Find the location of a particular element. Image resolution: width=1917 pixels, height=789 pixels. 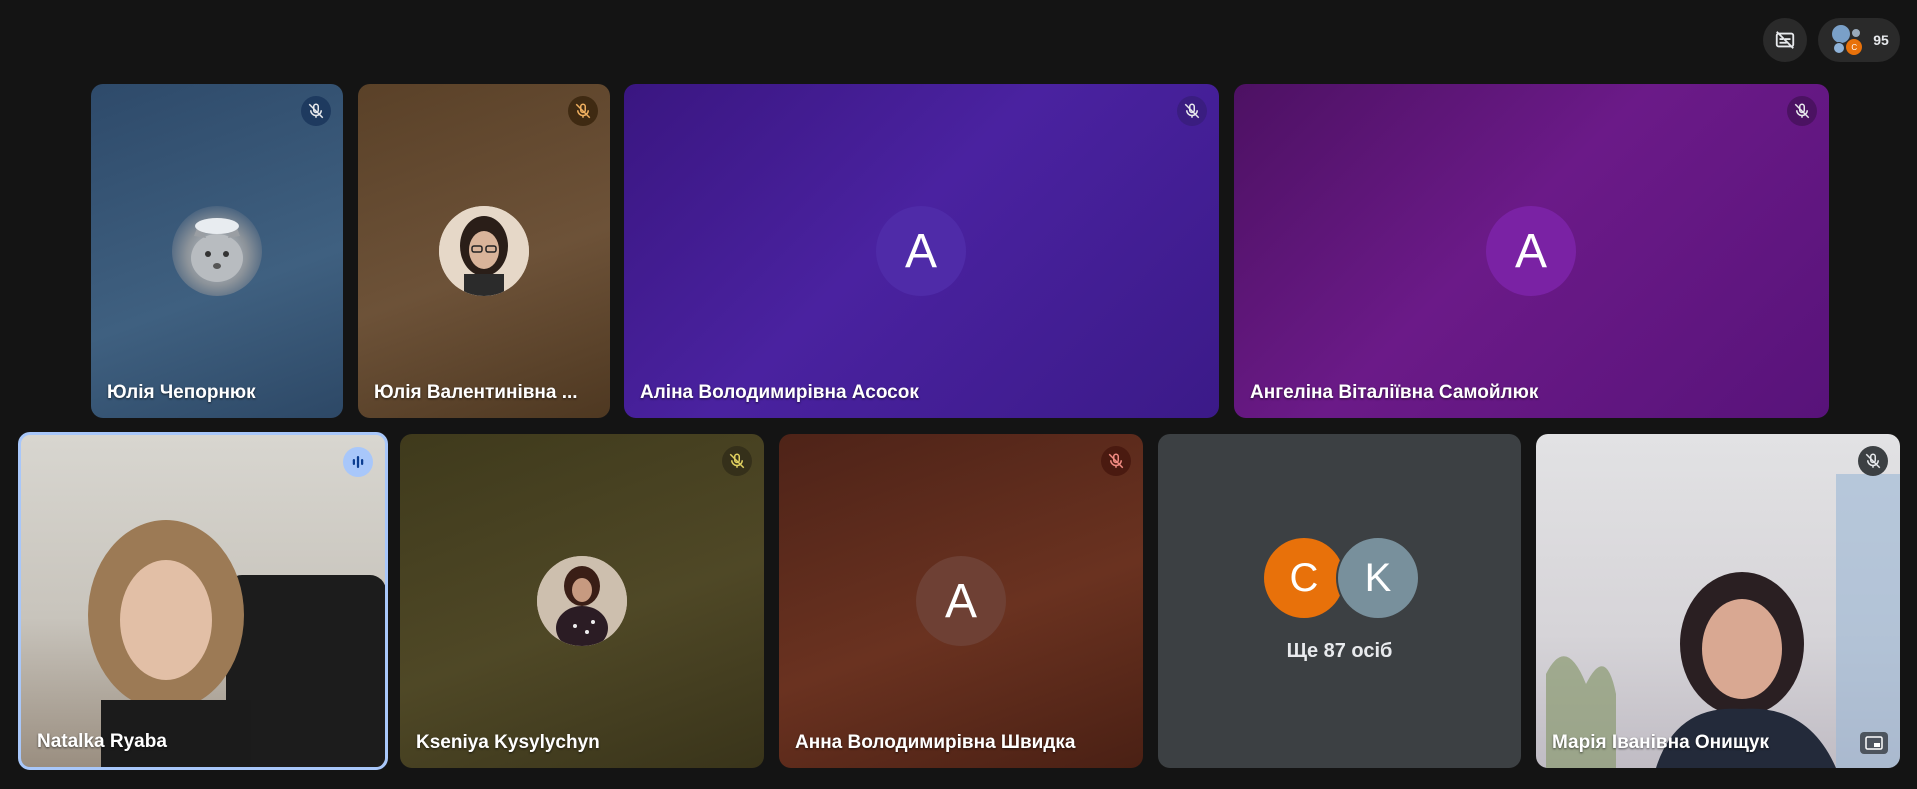

participants-count: 95 is located at coordinates (1881, 40).